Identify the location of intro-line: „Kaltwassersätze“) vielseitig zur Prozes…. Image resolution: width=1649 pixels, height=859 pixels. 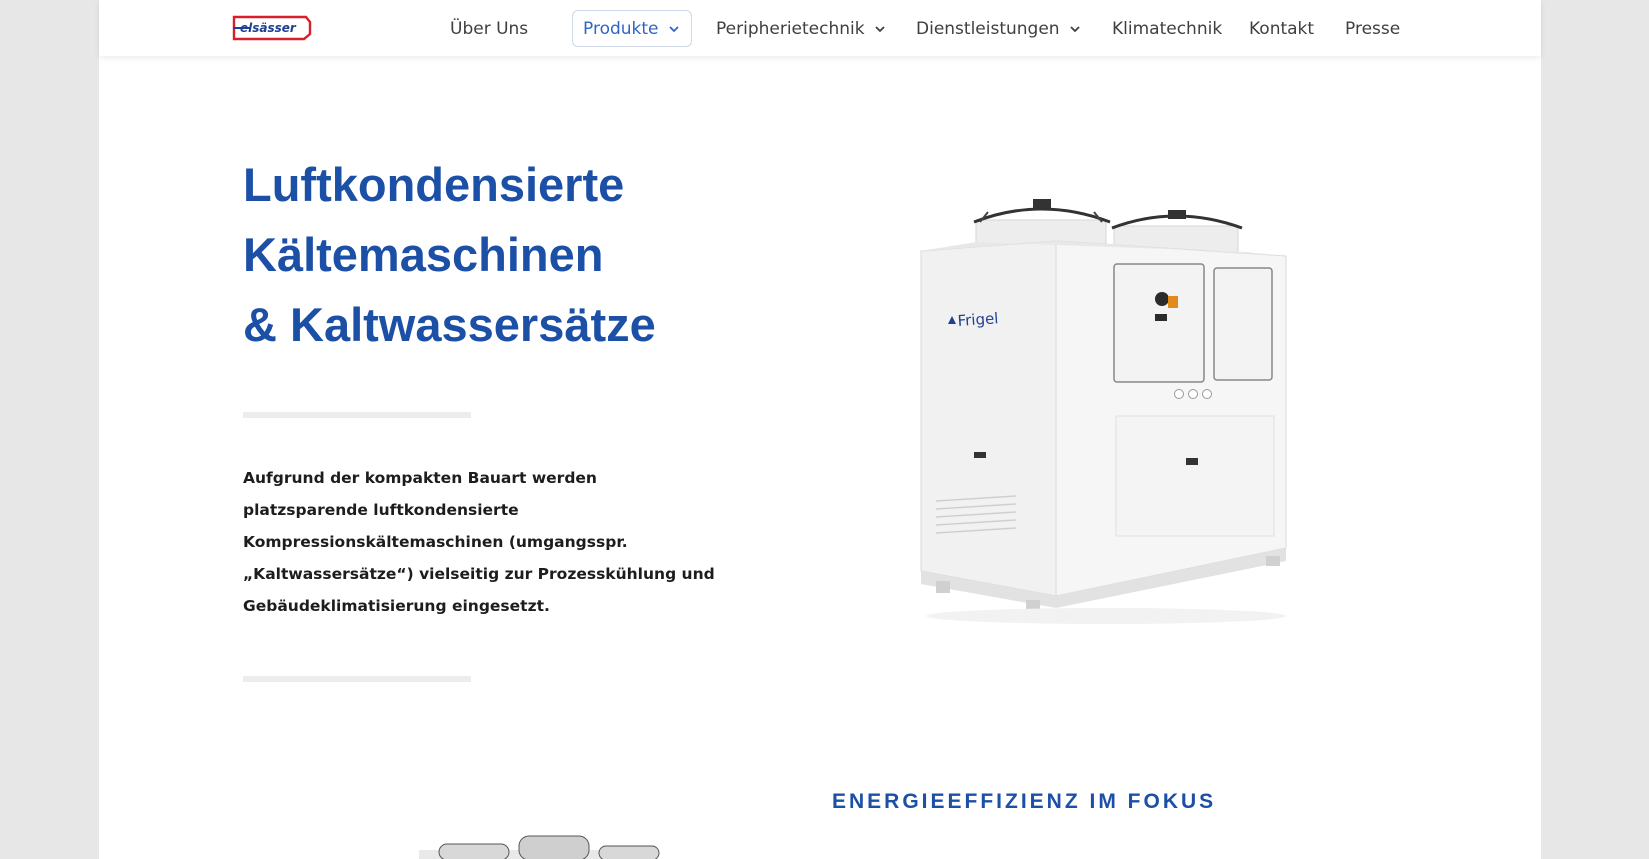
(479, 574).